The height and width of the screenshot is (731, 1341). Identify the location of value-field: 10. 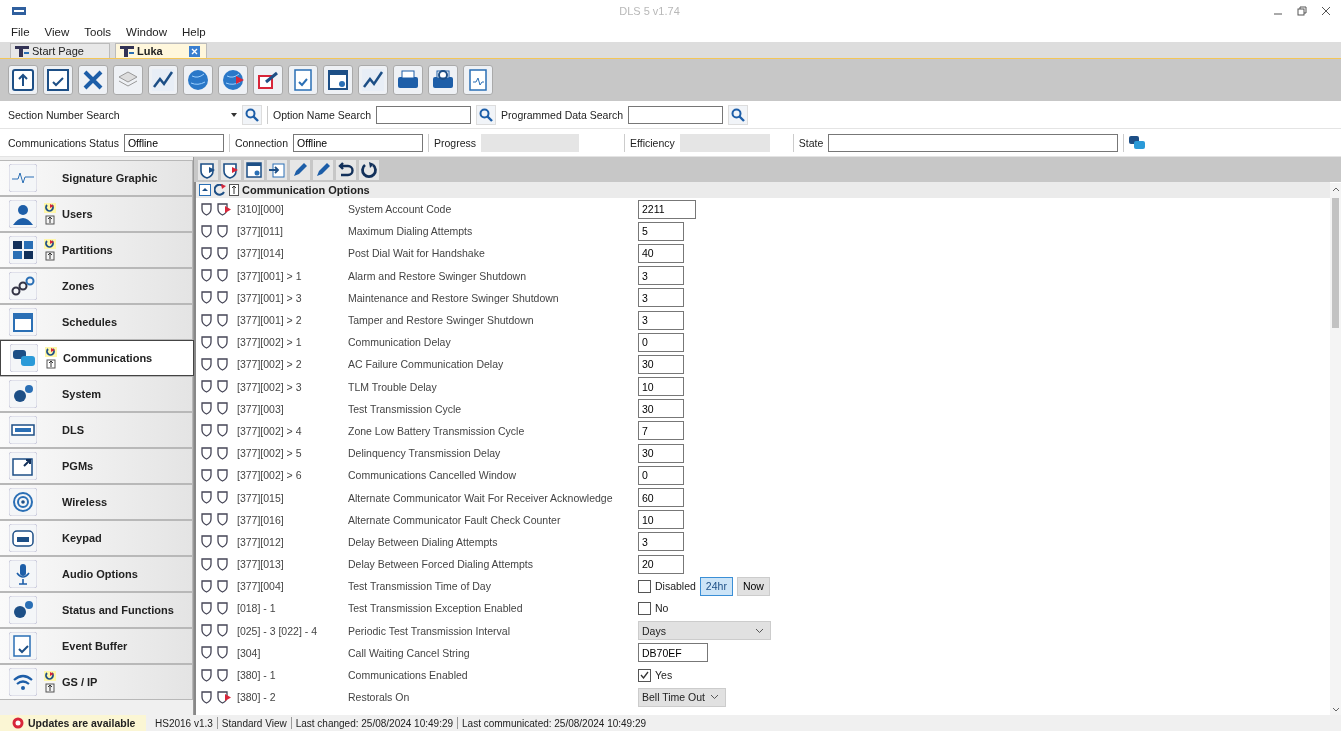
(661, 520).